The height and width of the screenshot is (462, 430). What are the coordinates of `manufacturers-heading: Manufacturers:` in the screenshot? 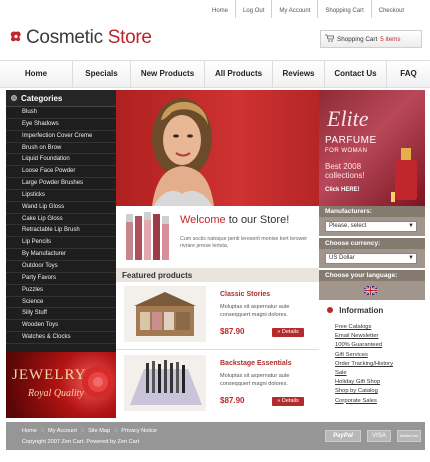 It's located at (372, 211).